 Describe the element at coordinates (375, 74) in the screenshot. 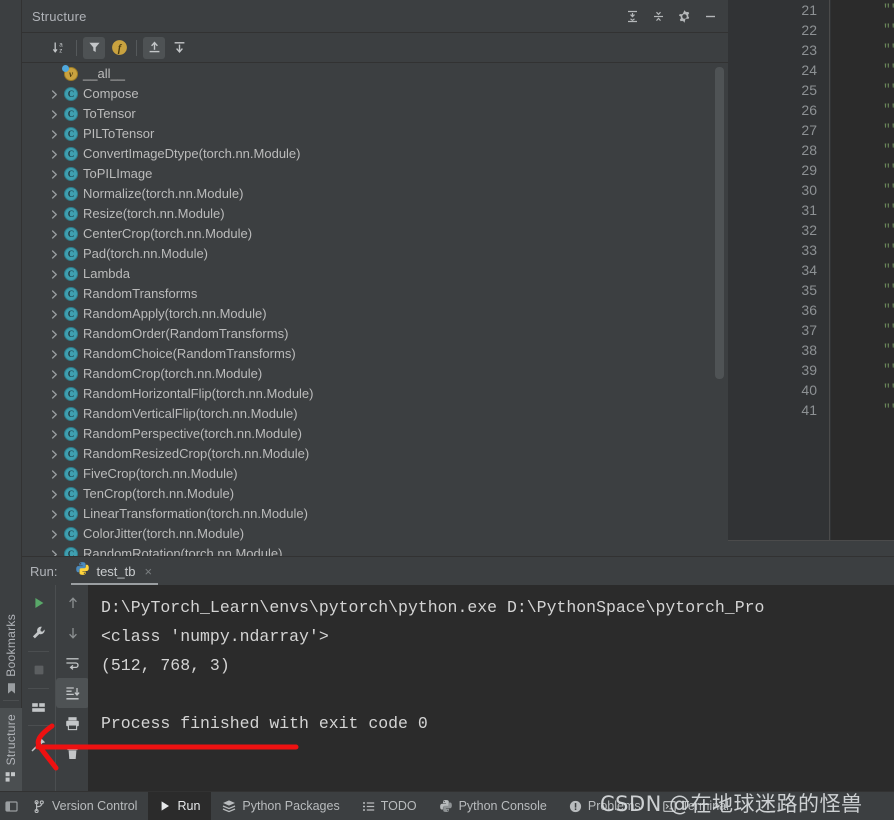

I see `tree-row: v __all__` at that location.